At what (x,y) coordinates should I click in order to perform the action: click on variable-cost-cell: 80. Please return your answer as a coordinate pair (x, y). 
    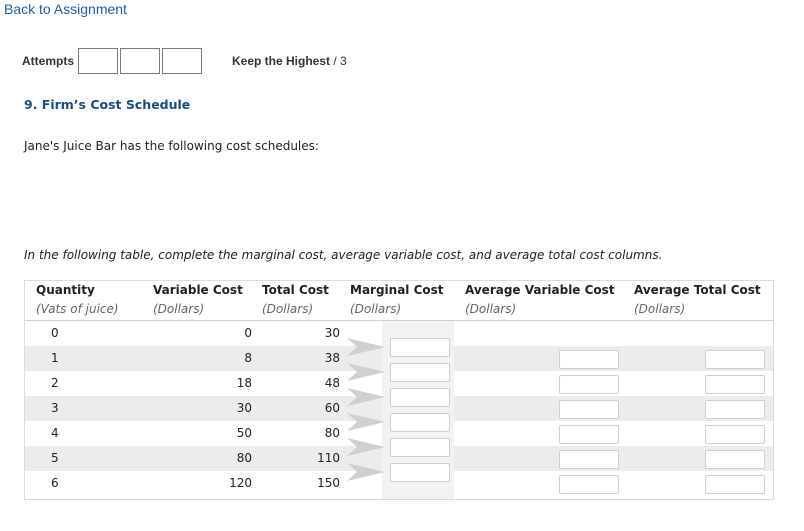
    Looking at the image, I should click on (244, 458).